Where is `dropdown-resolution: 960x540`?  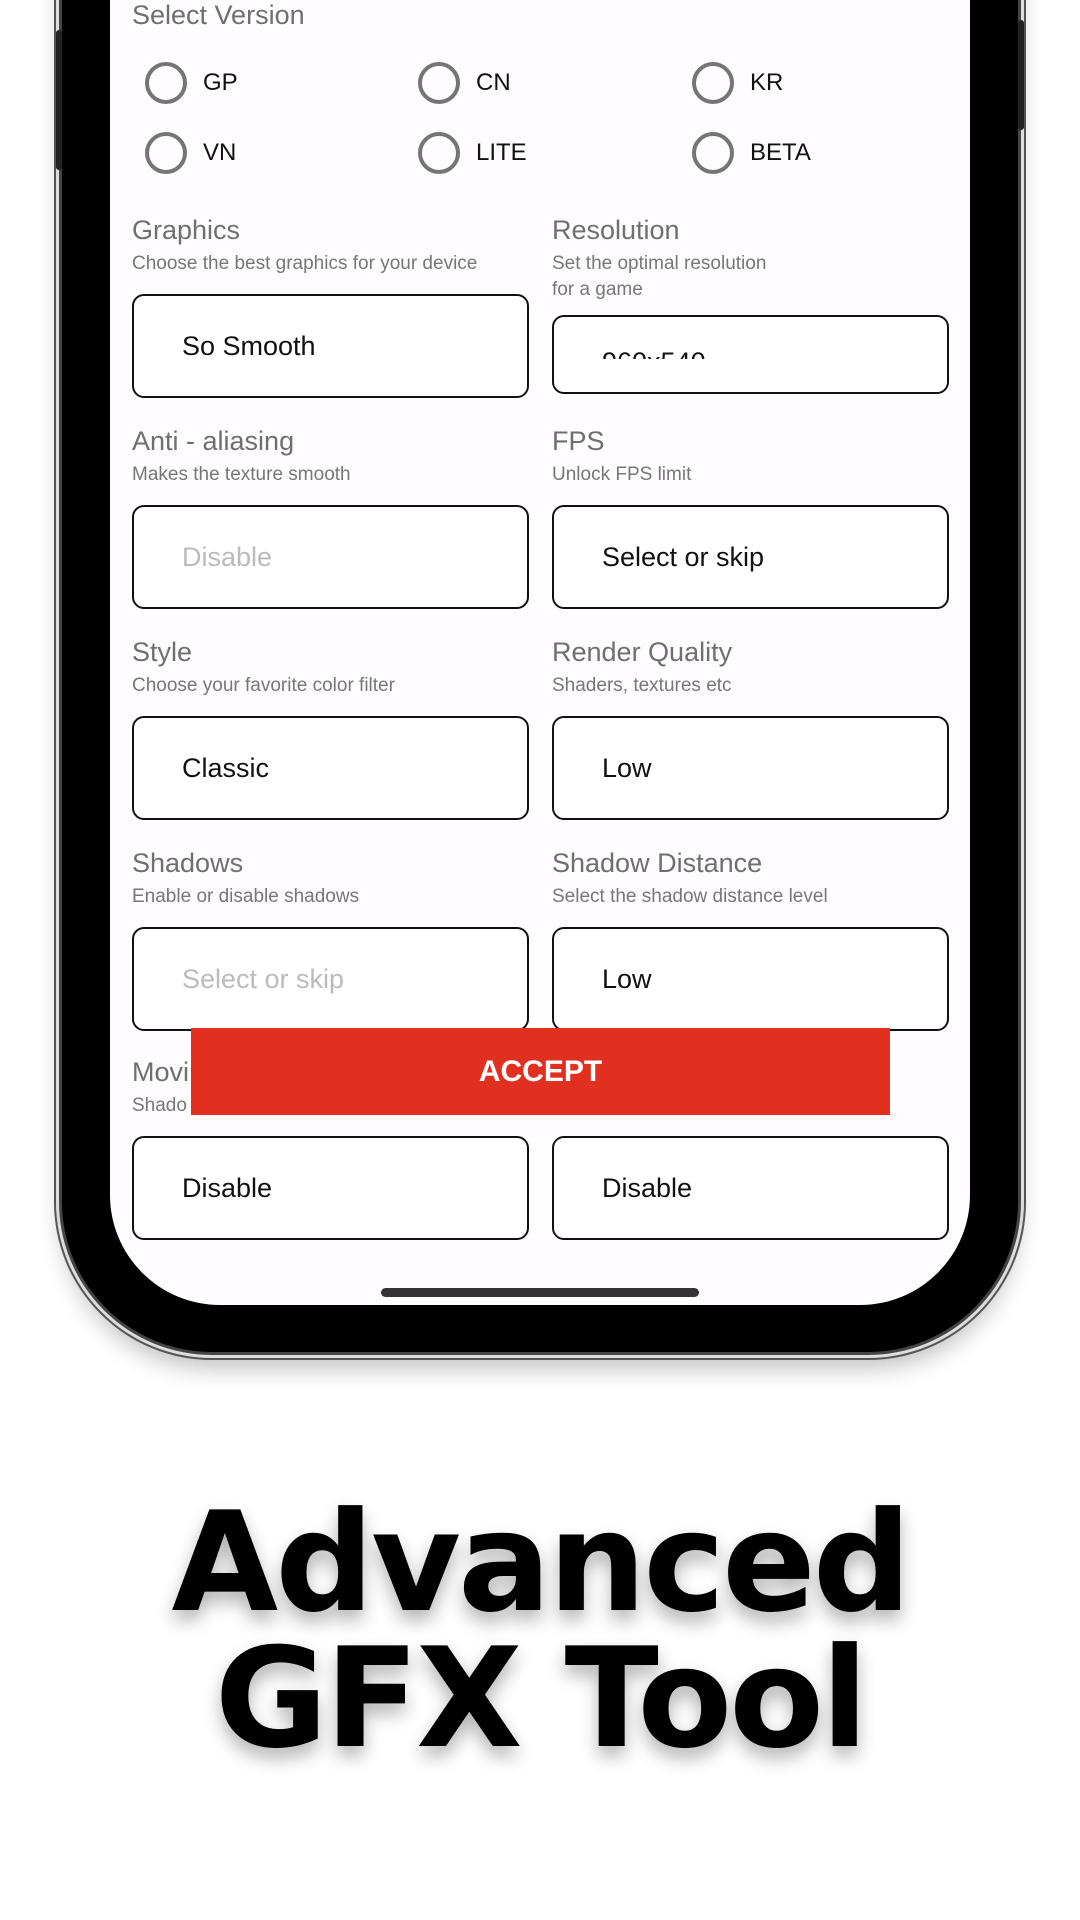
dropdown-resolution: 960x540 is located at coordinates (750, 354).